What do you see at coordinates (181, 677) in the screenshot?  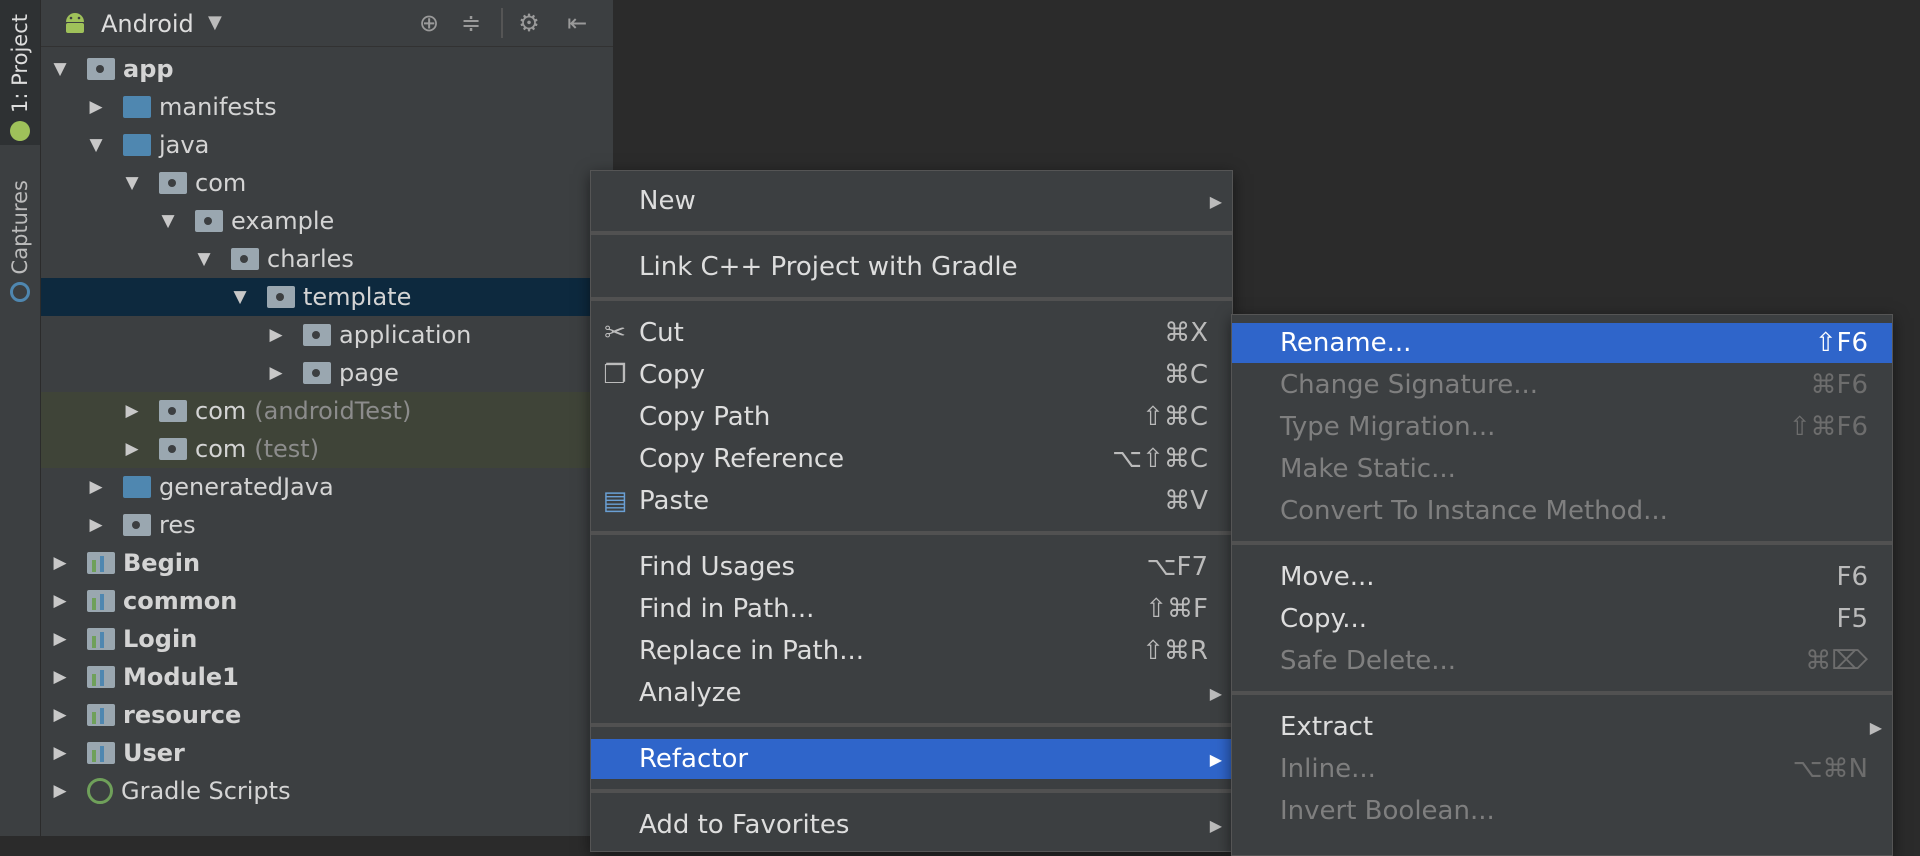 I see `tree-item-label: Module1` at bounding box center [181, 677].